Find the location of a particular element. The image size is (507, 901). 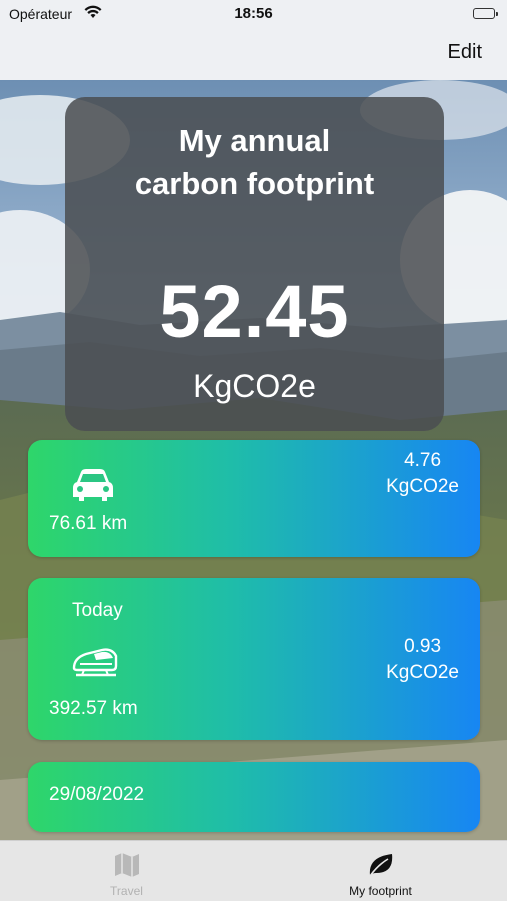

trip-date: 29/08/2022 is located at coordinates (97, 794).